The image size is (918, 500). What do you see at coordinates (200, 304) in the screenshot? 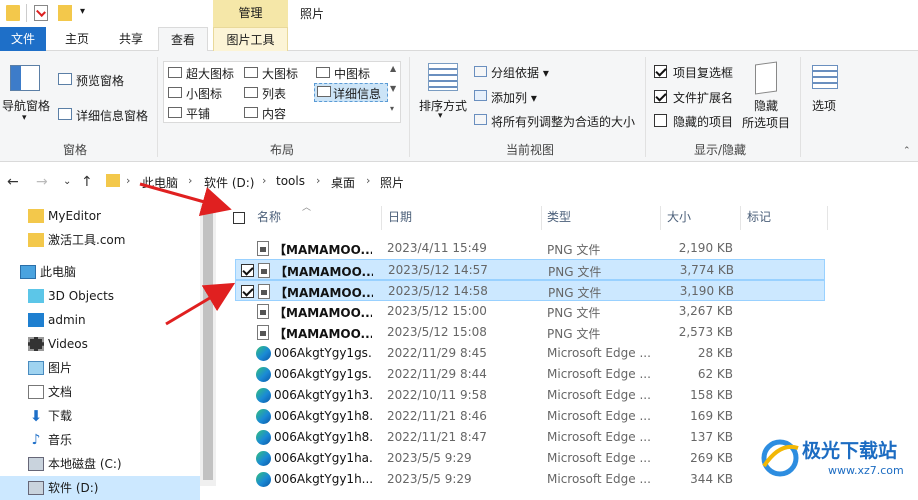
I see `red-arrow-to-checked-rows` at bounding box center [200, 304].